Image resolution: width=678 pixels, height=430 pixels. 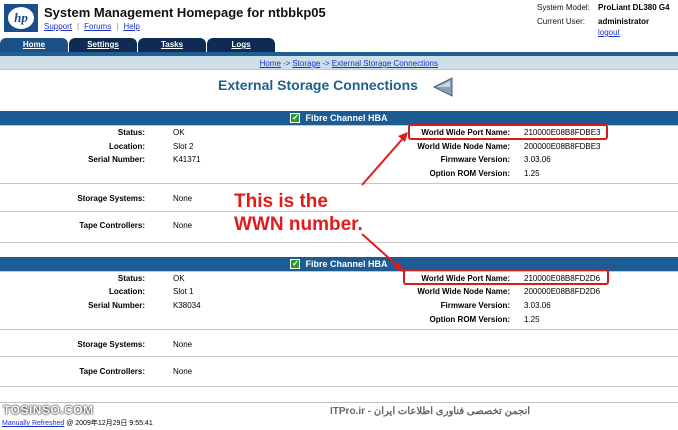 What do you see at coordinates (298, 213) in the screenshot?
I see `wwn-annotation: This is the WWN number.` at bounding box center [298, 213].